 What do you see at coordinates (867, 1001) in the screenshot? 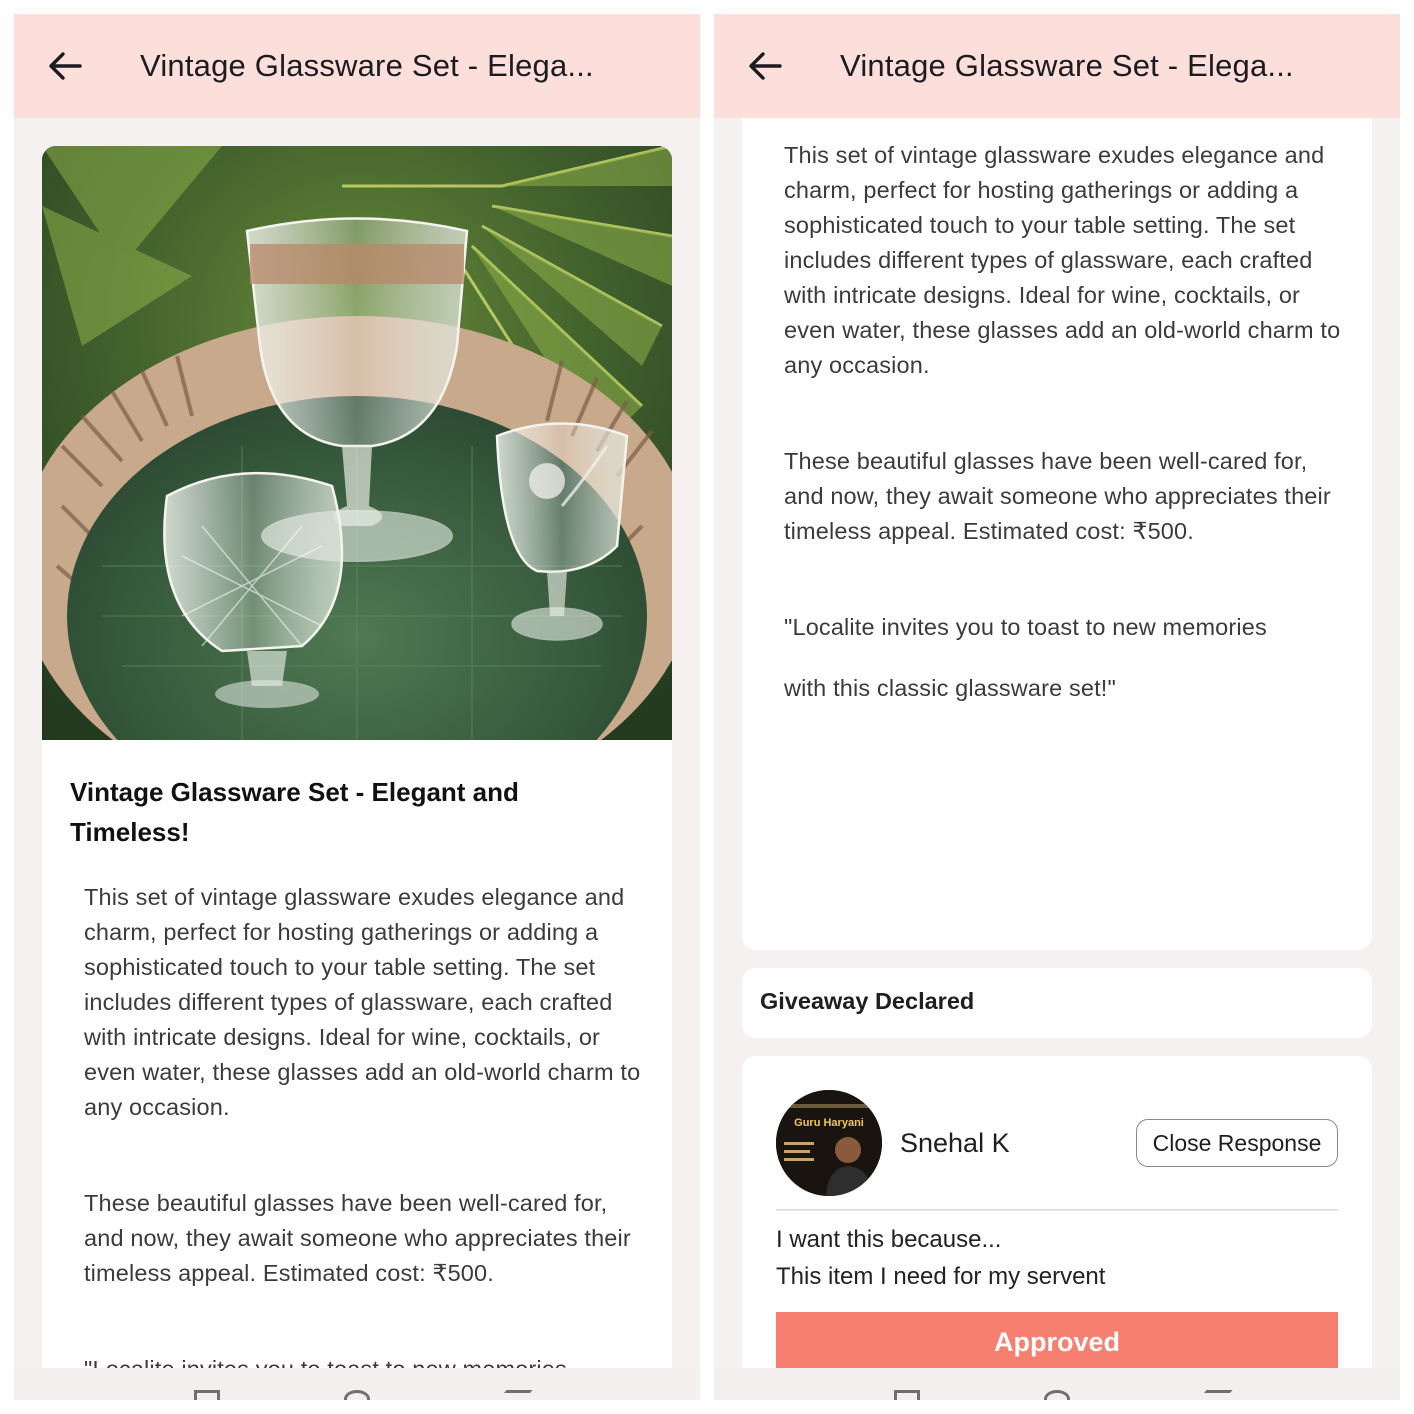
I see `giveaway-status-label: Giveaway Declared` at bounding box center [867, 1001].